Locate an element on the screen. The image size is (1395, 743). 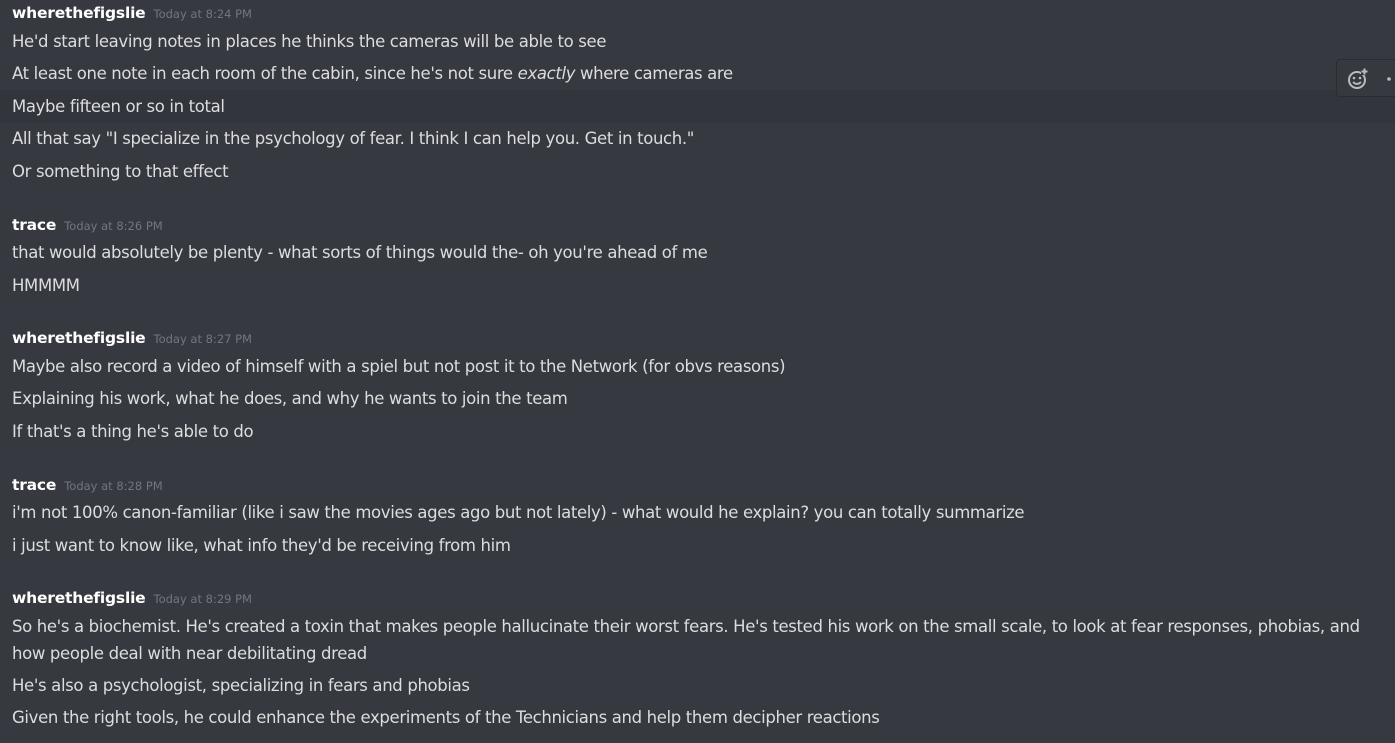
timestamp: Today at 8:26 PM is located at coordinates (113, 226).